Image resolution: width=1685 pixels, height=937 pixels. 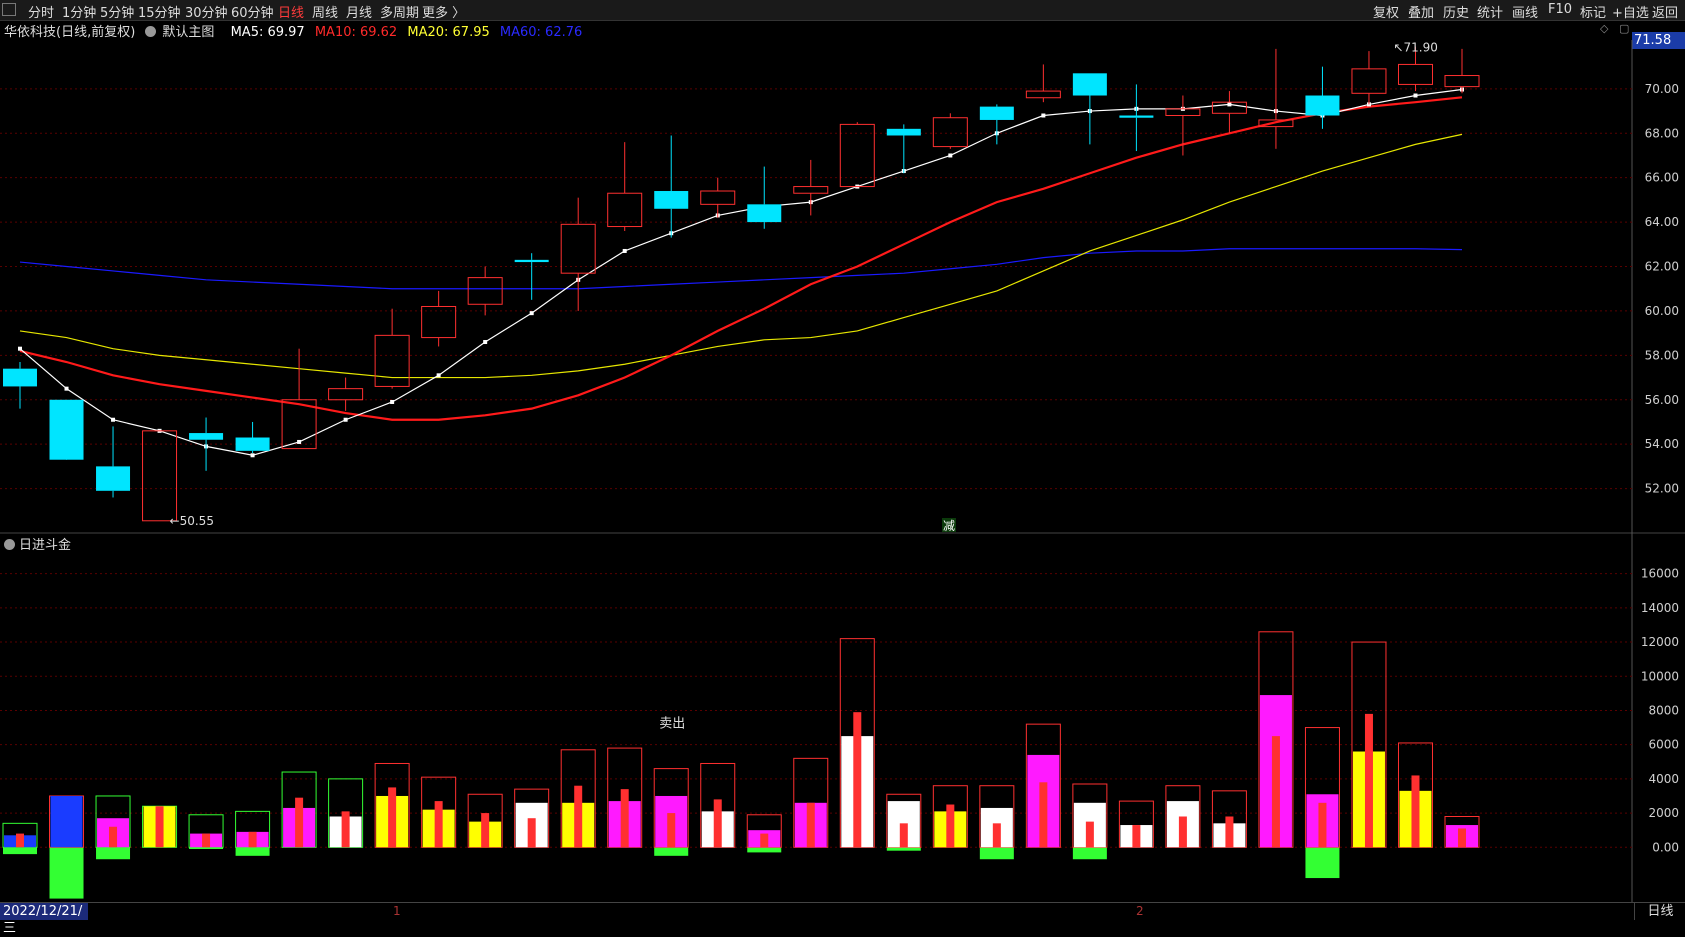 What do you see at coordinates (1662, 133) in the screenshot?
I see `price-tick-label: 68.00` at bounding box center [1662, 133].